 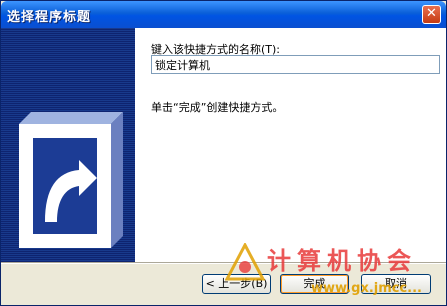 What do you see at coordinates (223, 14) in the screenshot?
I see `title-bar: 选择程序标题 ✕` at bounding box center [223, 14].